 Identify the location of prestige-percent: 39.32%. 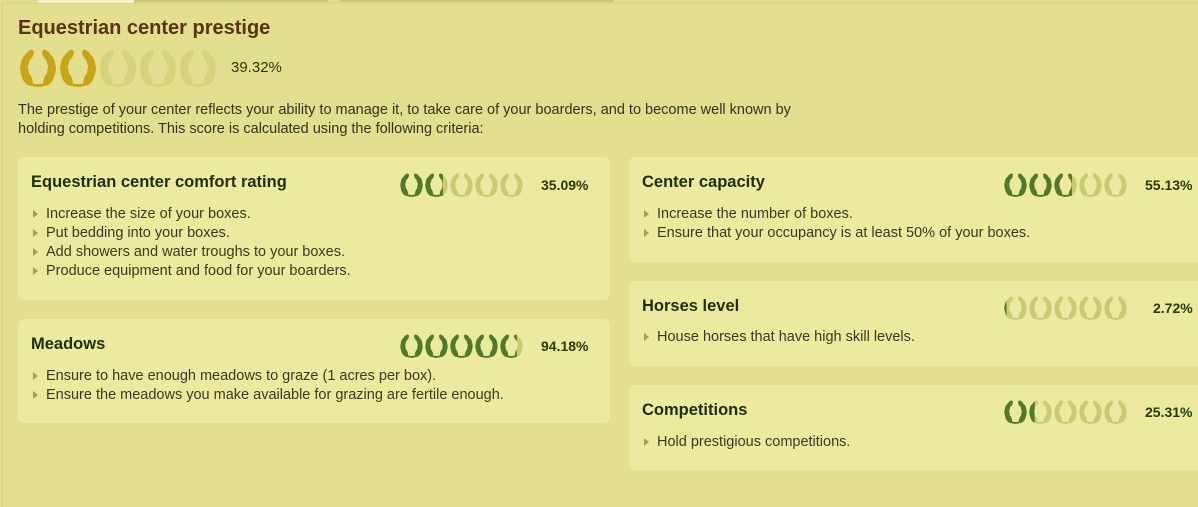
(256, 67).